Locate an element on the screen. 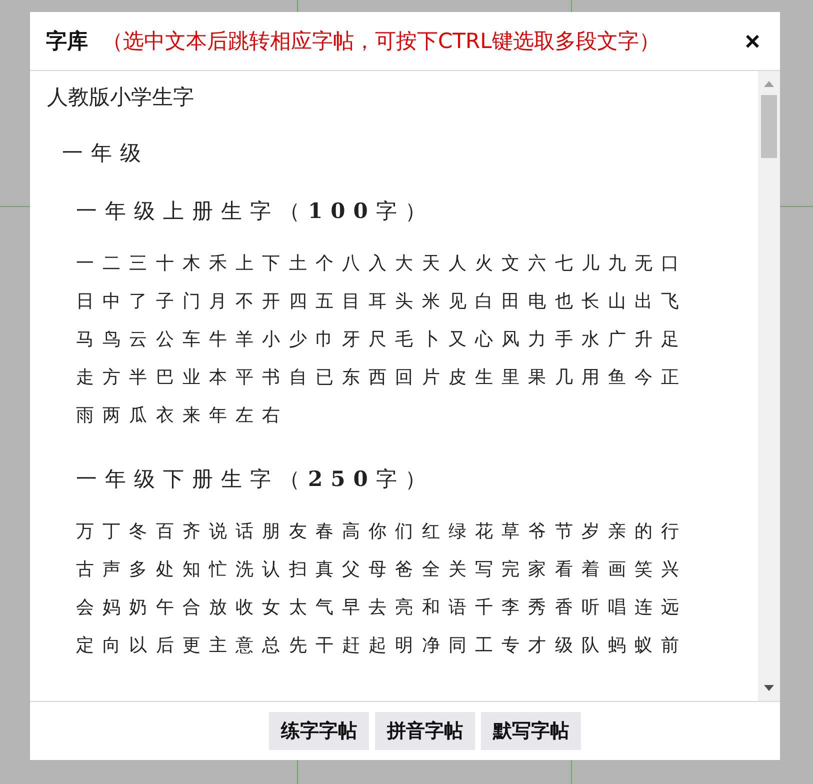 The image size is (813, 784). character-row: 定向以后更主意总先干赶起明净同工专才级队蚂蚁前 is located at coordinates (417, 646).